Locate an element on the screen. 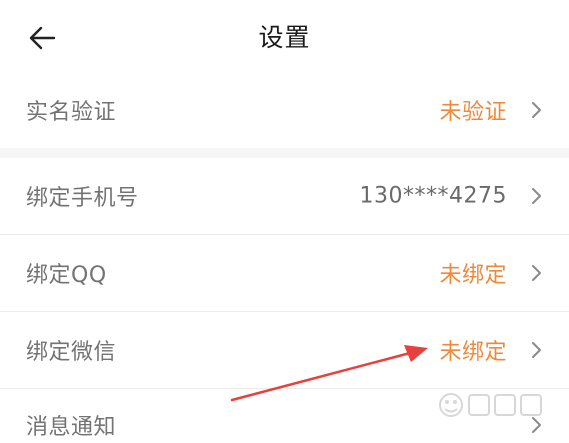 The height and width of the screenshot is (443, 569). row-label: 绑定手机号 is located at coordinates (82, 198).